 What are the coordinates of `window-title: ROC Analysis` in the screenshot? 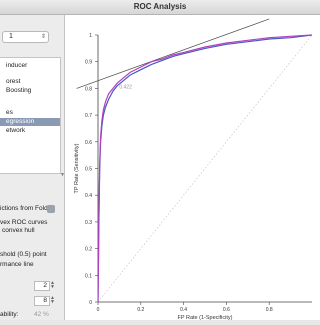 It's located at (160, 6).